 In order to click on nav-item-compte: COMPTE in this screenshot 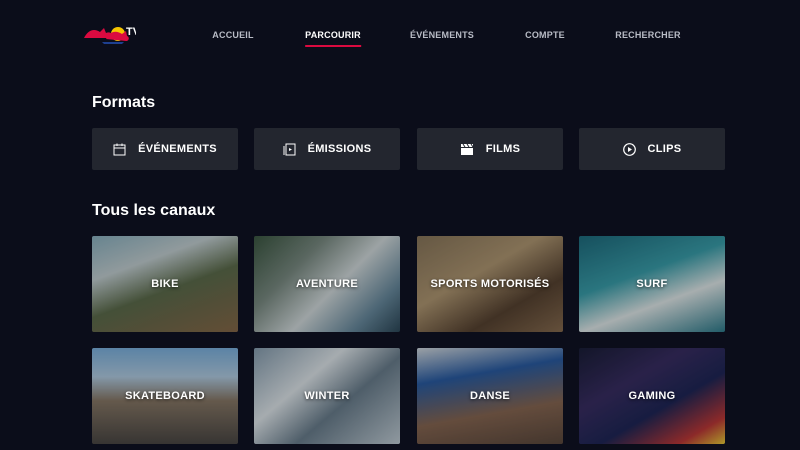, I will do `click(545, 35)`.